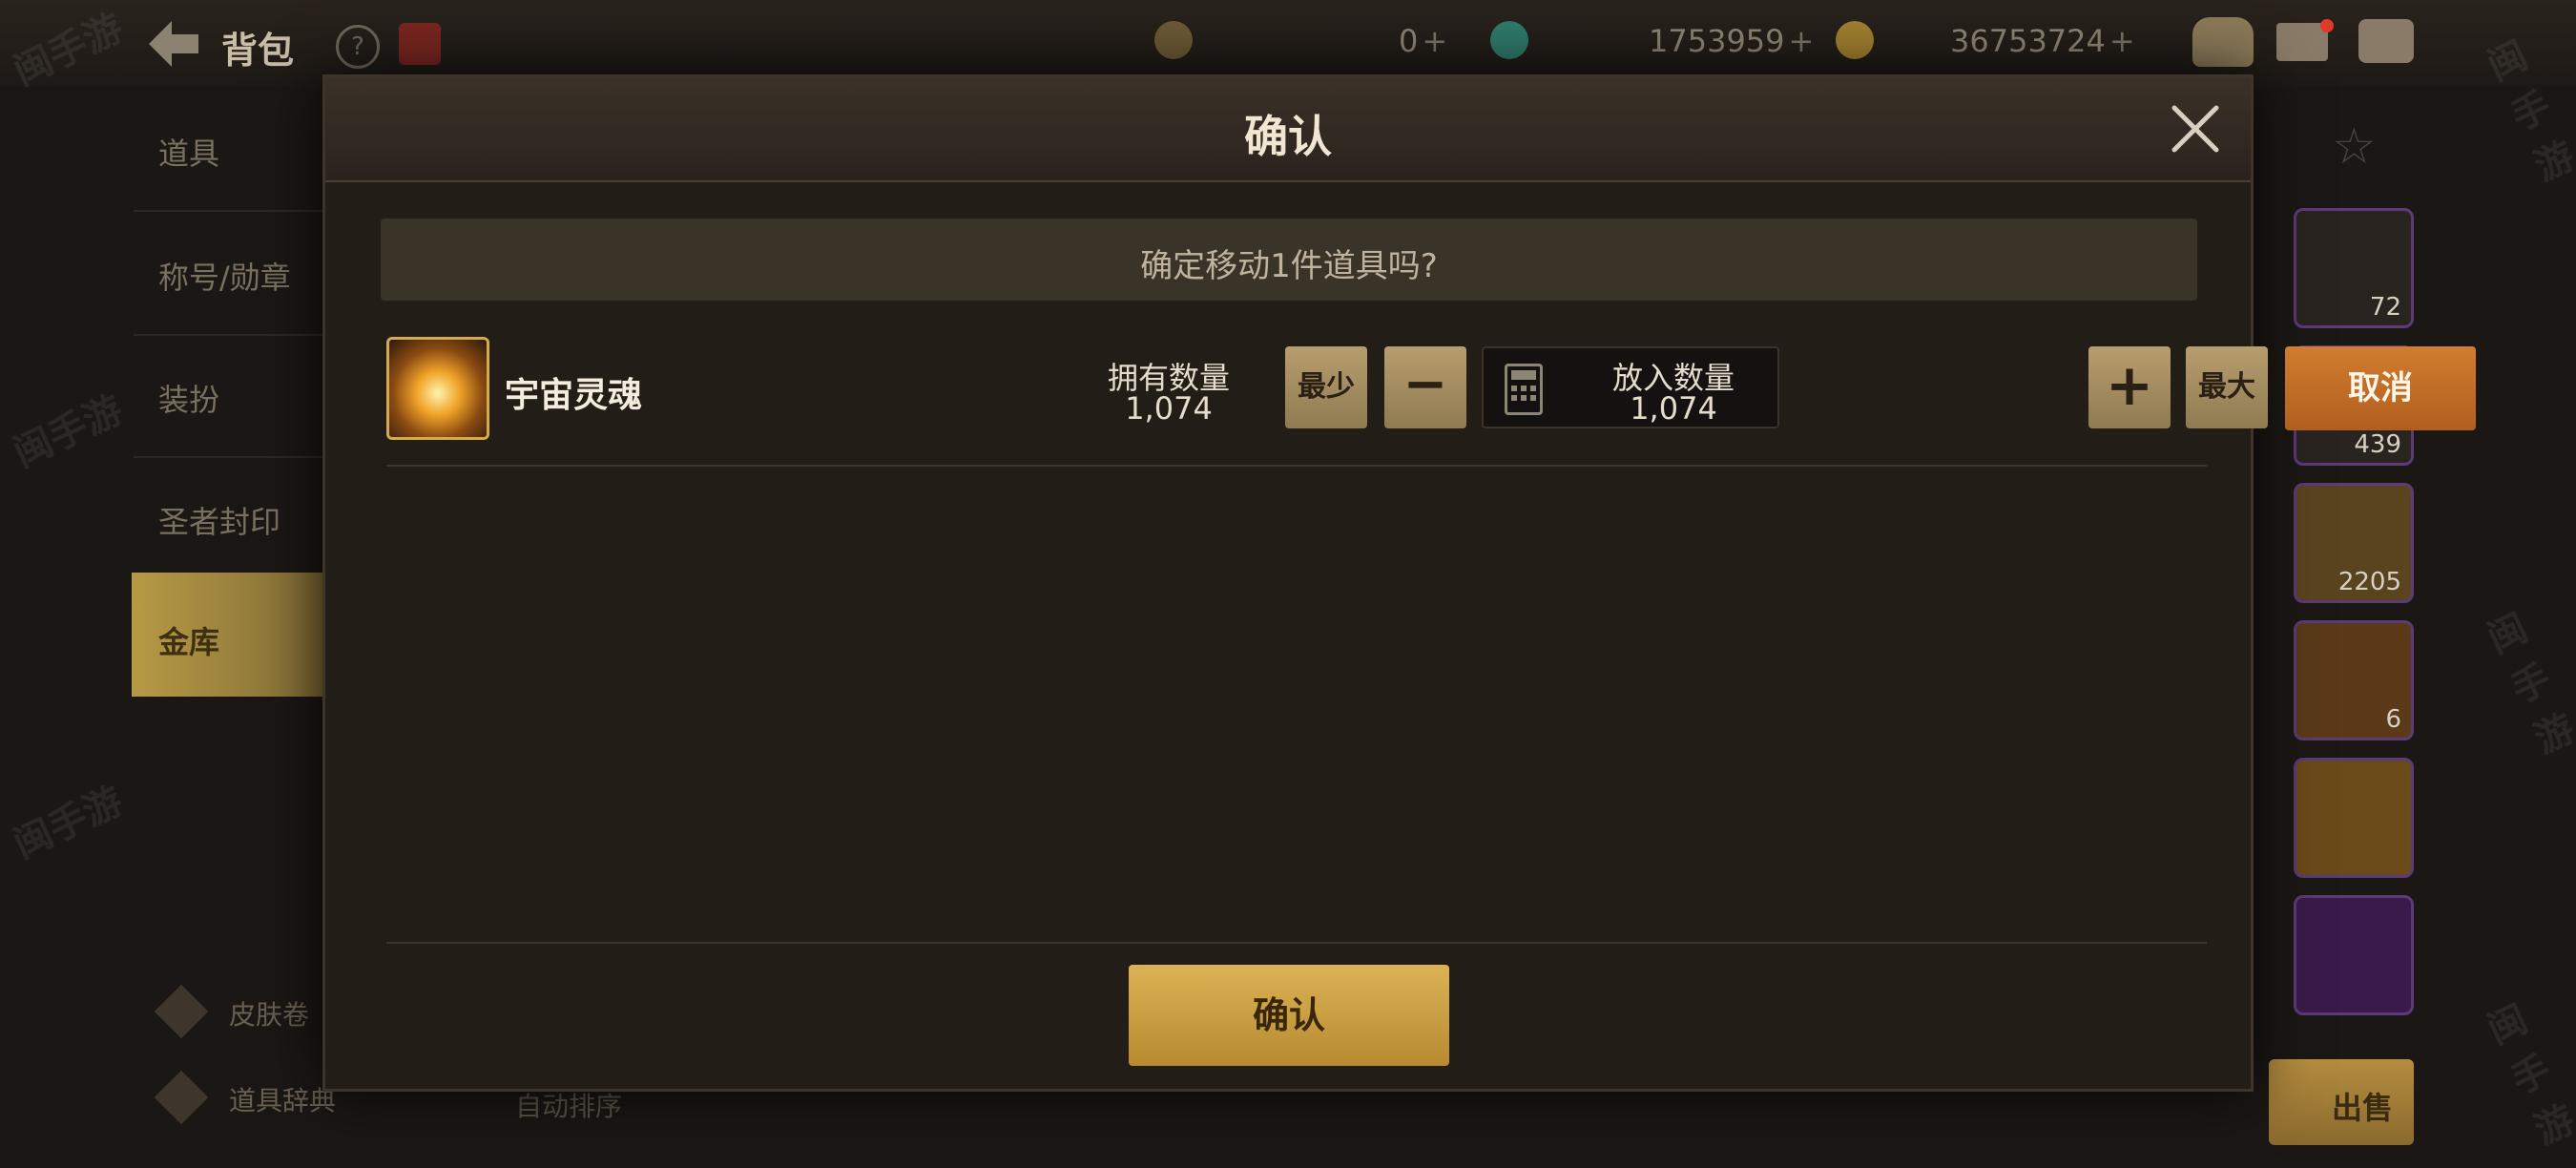 The width and height of the screenshot is (2576, 1168). Describe the element at coordinates (2227, 387) in the screenshot. I see `max-quantity-button: 最大` at that location.